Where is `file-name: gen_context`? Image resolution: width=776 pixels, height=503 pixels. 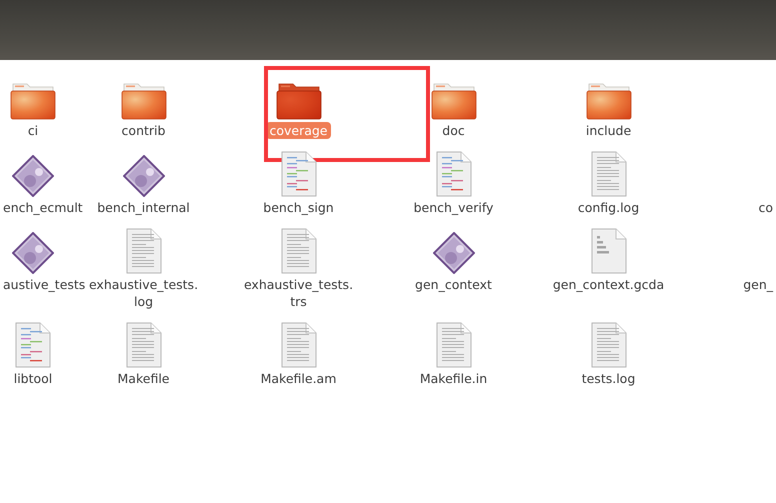
file-name: gen_context is located at coordinates (453, 284).